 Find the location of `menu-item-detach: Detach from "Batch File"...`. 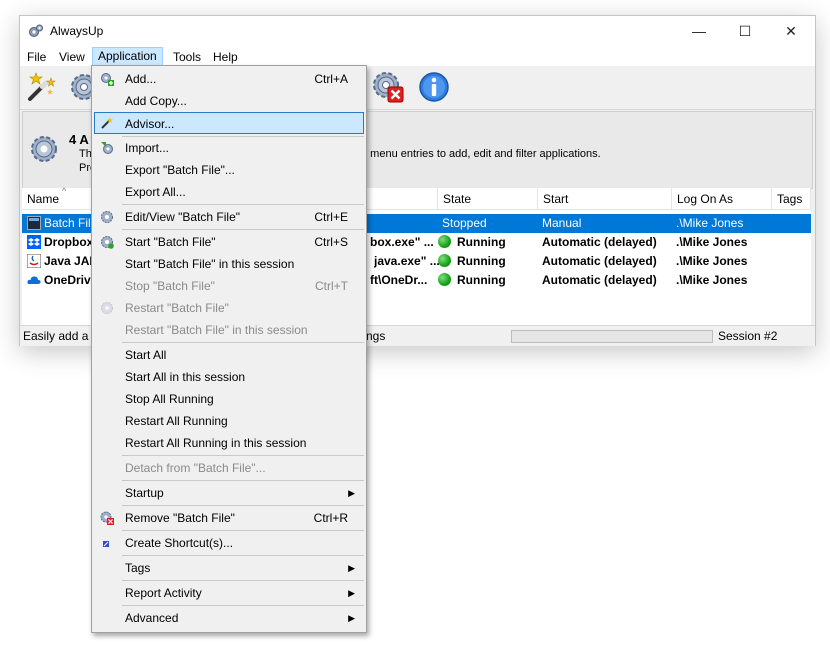

menu-item-detach: Detach from "Batch File"... is located at coordinates (195, 468).